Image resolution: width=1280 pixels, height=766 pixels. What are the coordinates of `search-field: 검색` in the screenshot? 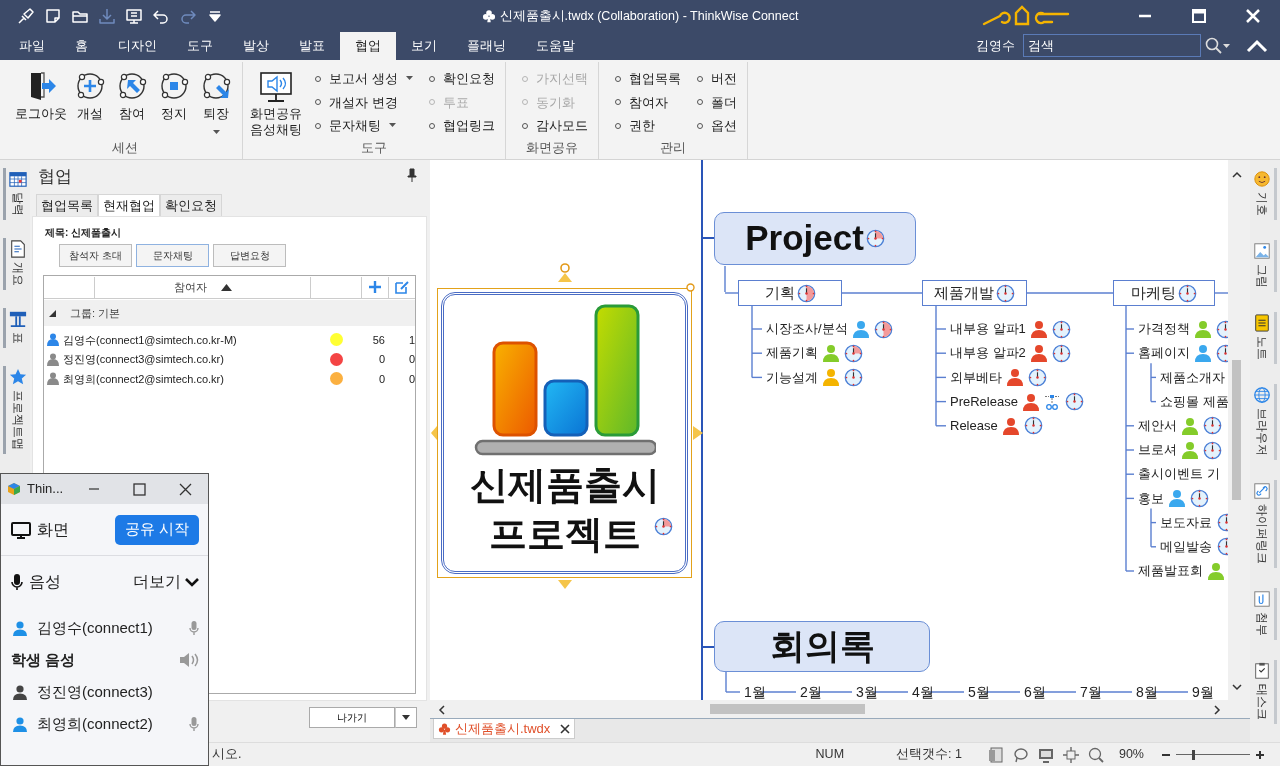 It's located at (1112, 45).